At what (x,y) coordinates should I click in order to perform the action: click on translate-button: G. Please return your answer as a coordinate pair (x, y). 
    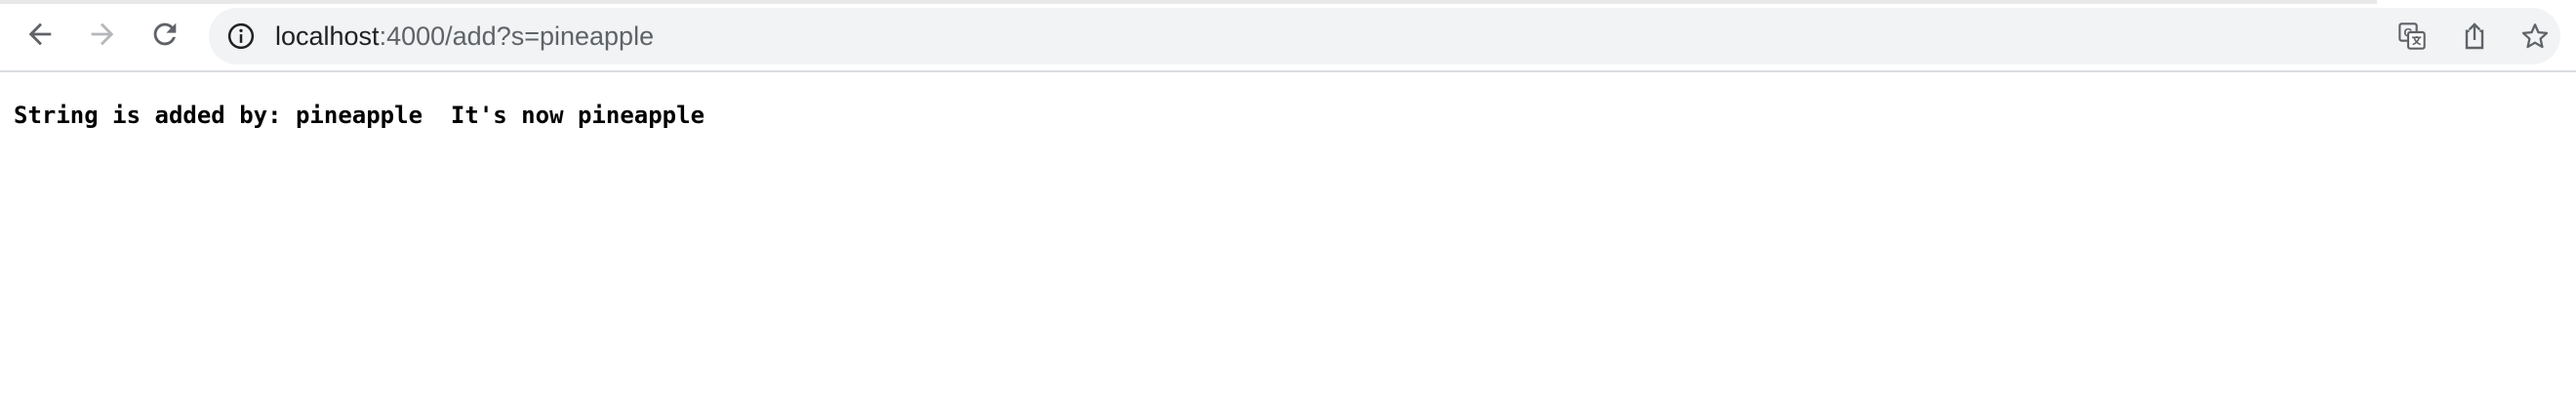
    Looking at the image, I should click on (2412, 36).